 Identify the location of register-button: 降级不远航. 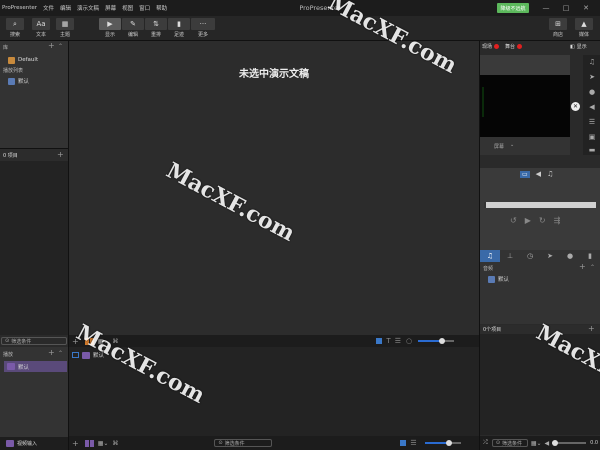
(513, 8).